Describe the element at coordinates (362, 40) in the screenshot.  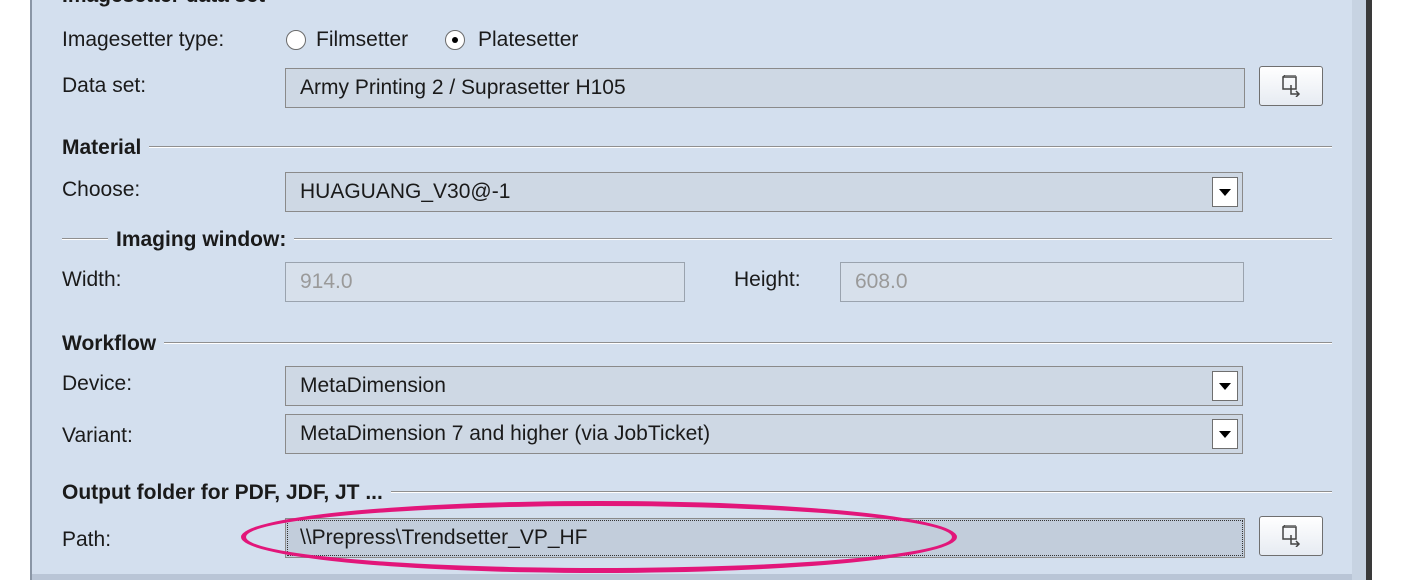
I see `filmsetter-label: Filmsetter` at that location.